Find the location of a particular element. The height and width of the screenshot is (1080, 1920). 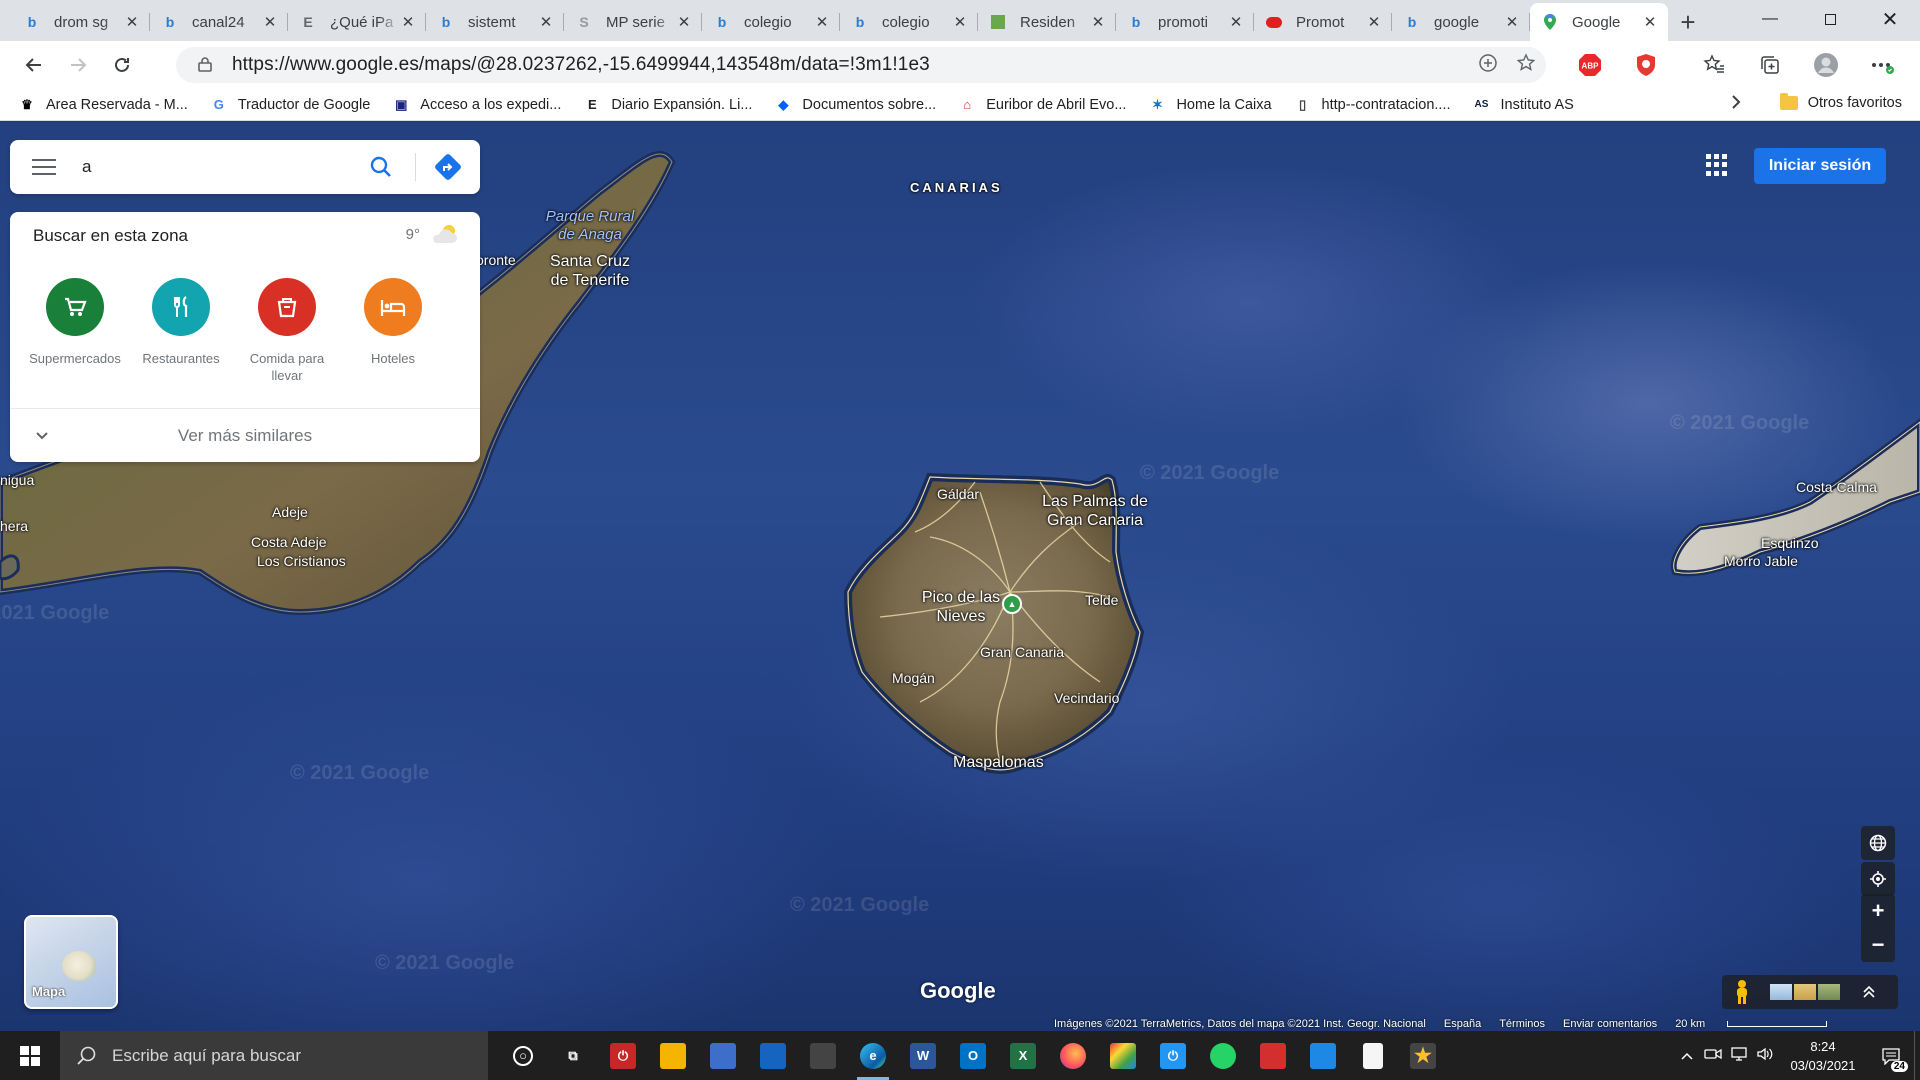

taskbar-app-cortana: ○ is located at coordinates (523, 1055).